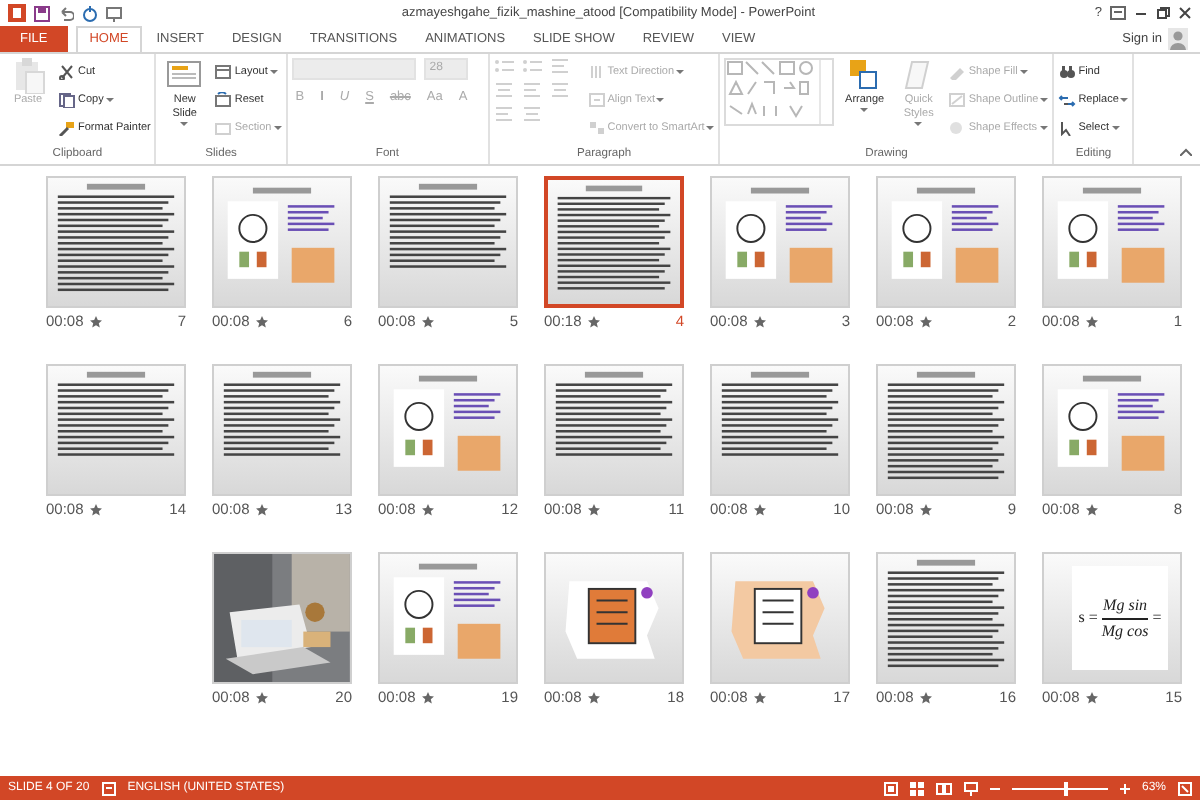 The height and width of the screenshot is (800, 1200). What do you see at coordinates (1163, 13) in the screenshot?
I see `restore-icon` at bounding box center [1163, 13].